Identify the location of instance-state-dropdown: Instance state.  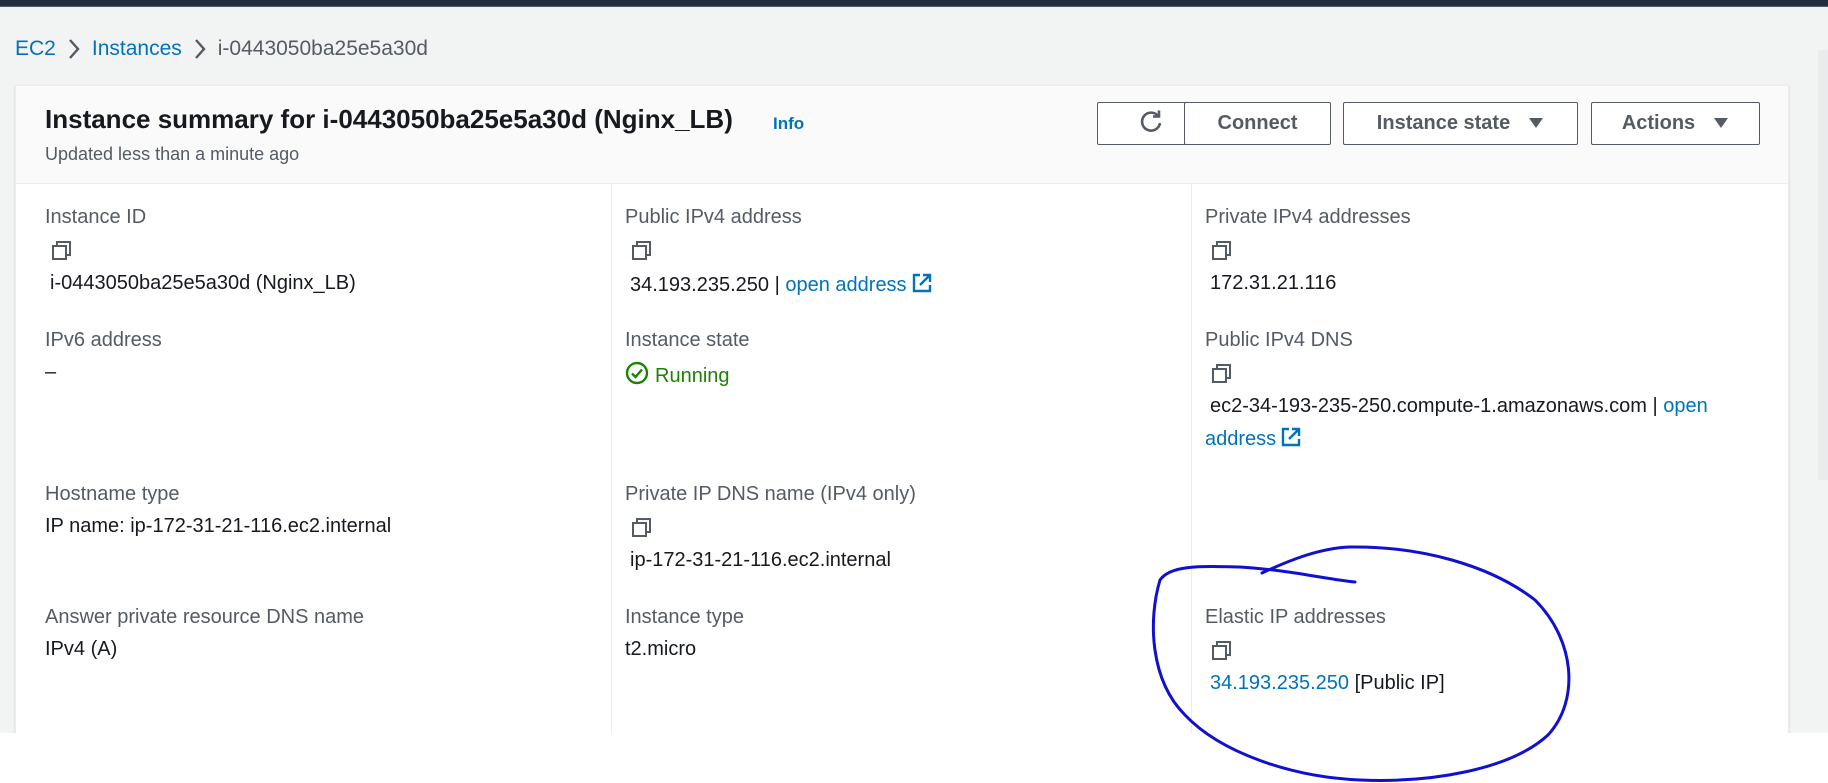
(1460, 123).